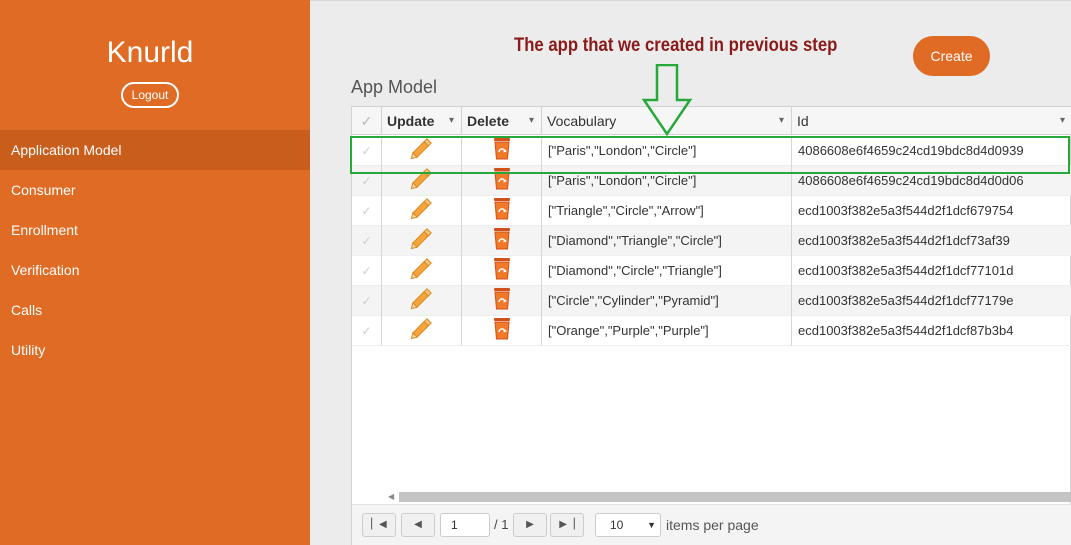 Image resolution: width=1071 pixels, height=545 pixels. I want to click on next-page-button: ▶, so click(530, 525).